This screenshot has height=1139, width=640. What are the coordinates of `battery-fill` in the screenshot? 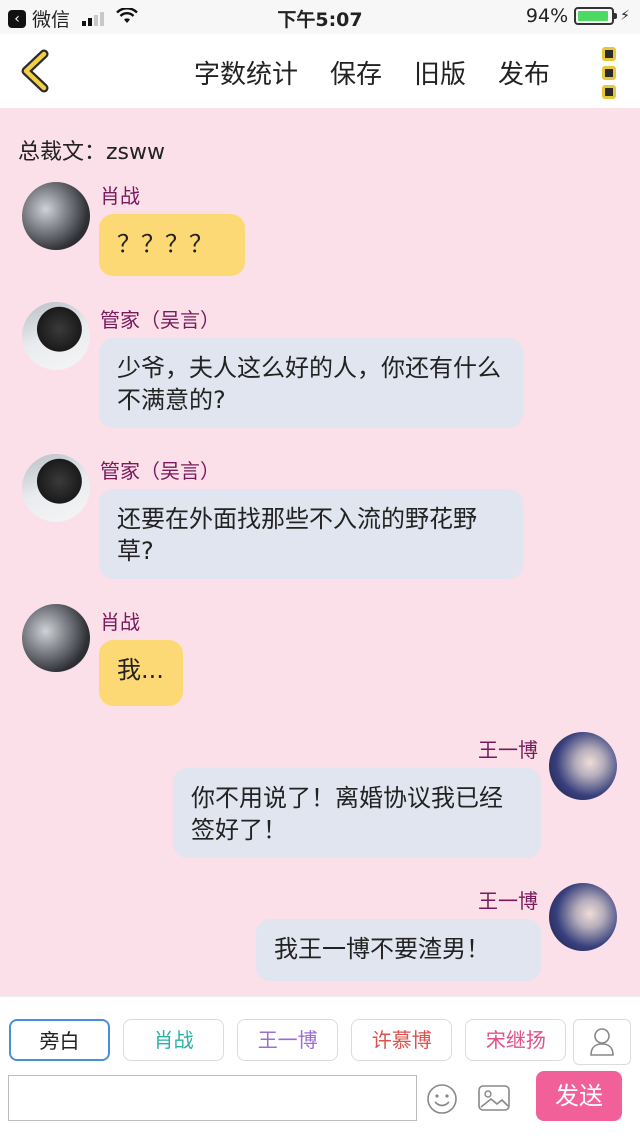 It's located at (593, 16).